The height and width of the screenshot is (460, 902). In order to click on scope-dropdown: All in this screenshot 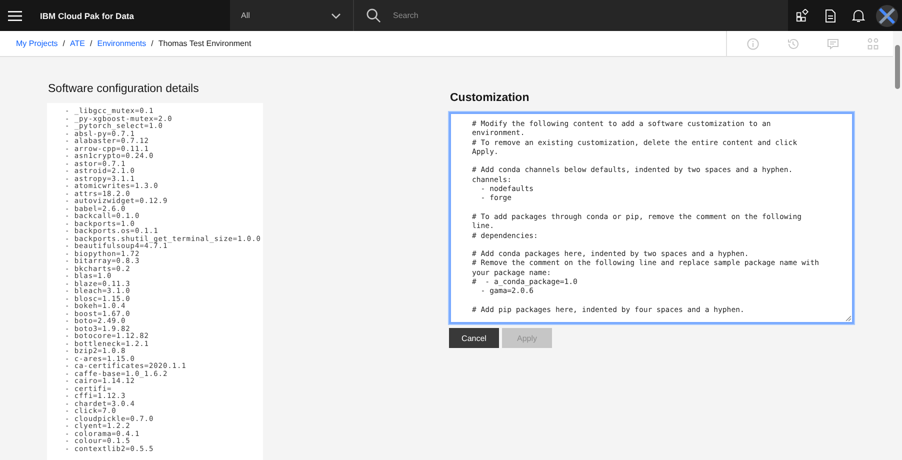, I will do `click(292, 15)`.